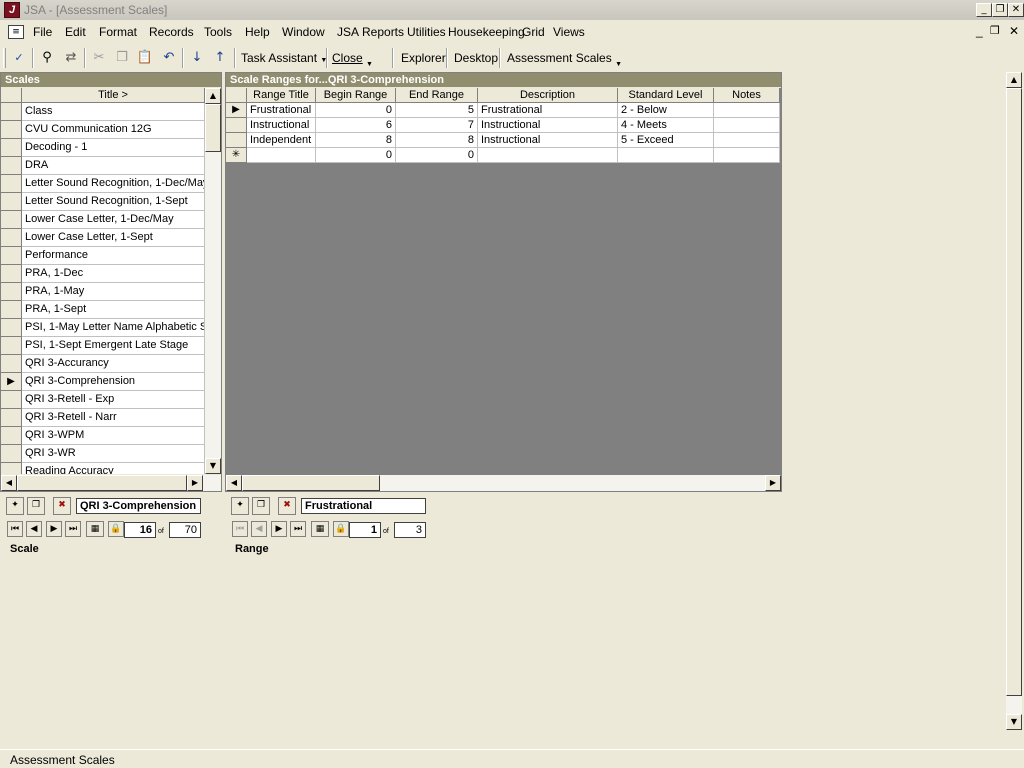  I want to click on scroll-up-icon: ▲, so click(213, 96).